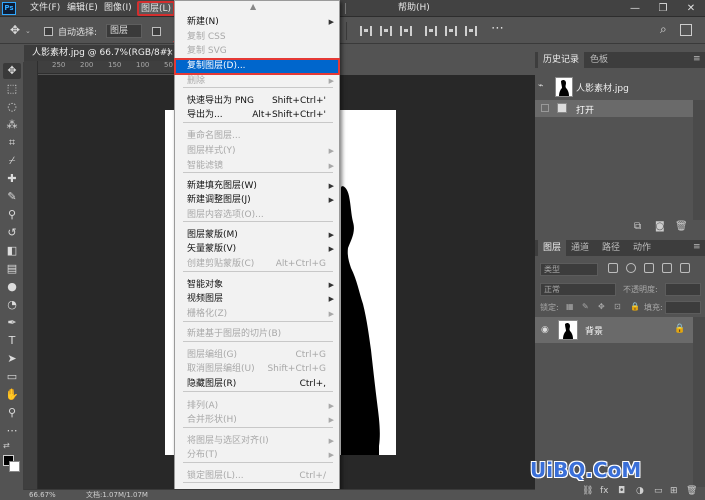  What do you see at coordinates (257, 299) in the screenshot?
I see `layer-menu-item: 视频图层 ▶` at bounding box center [257, 299].